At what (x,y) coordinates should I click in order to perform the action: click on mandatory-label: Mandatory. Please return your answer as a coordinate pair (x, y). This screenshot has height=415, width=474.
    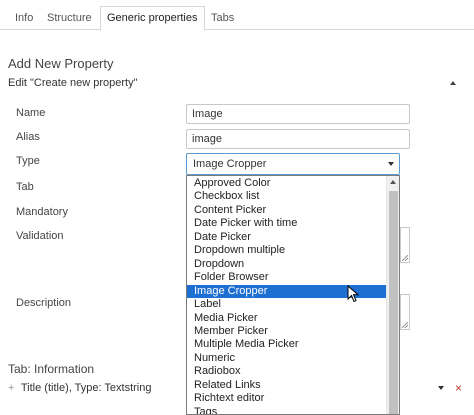
    Looking at the image, I should click on (42, 212).